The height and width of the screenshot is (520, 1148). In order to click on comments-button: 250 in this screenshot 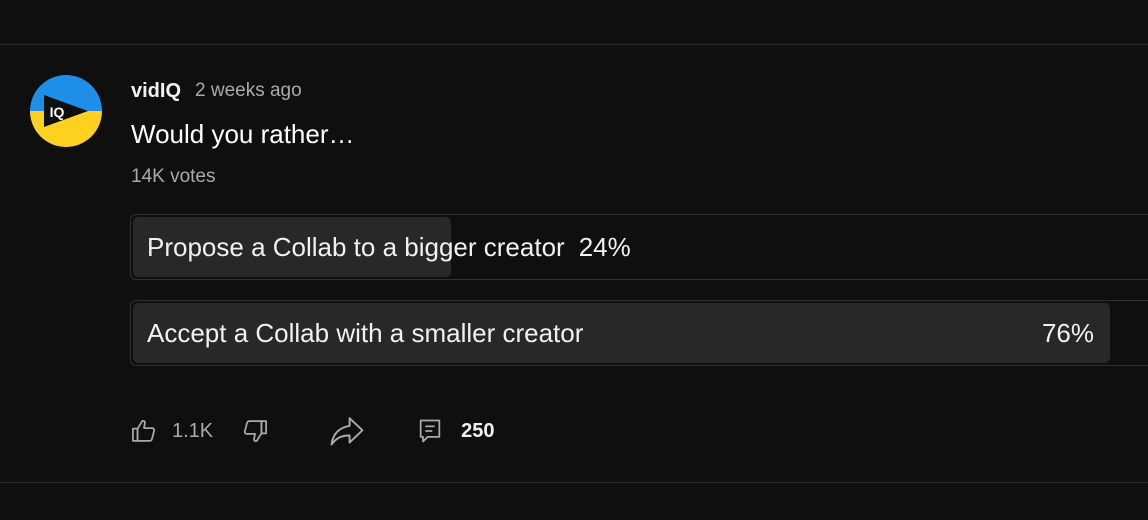, I will do `click(456, 431)`.